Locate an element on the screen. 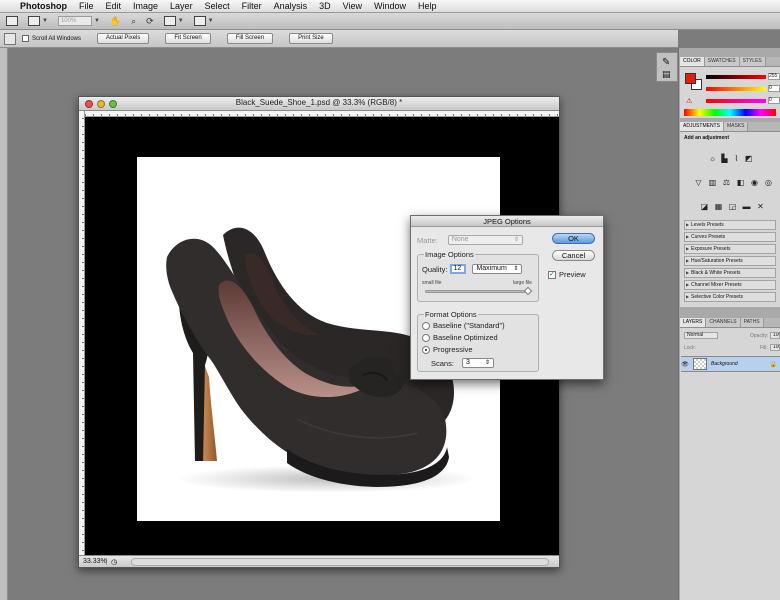  levels-icon: ▙ is located at coordinates (724, 158).